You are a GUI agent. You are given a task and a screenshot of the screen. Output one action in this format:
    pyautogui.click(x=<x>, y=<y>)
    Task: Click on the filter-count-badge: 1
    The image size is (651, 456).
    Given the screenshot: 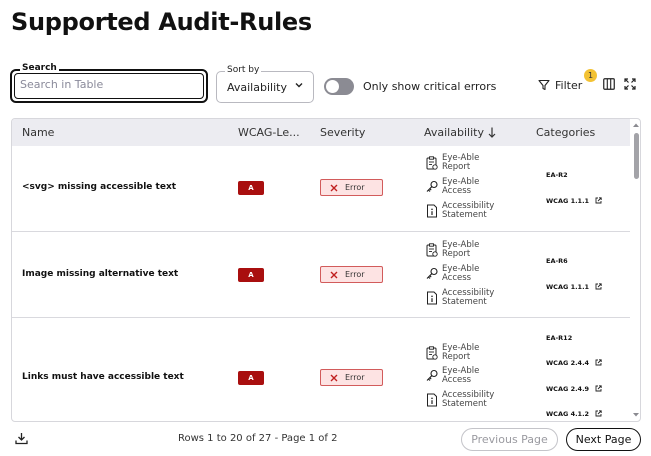 What is the action you would take?
    pyautogui.click(x=590, y=75)
    